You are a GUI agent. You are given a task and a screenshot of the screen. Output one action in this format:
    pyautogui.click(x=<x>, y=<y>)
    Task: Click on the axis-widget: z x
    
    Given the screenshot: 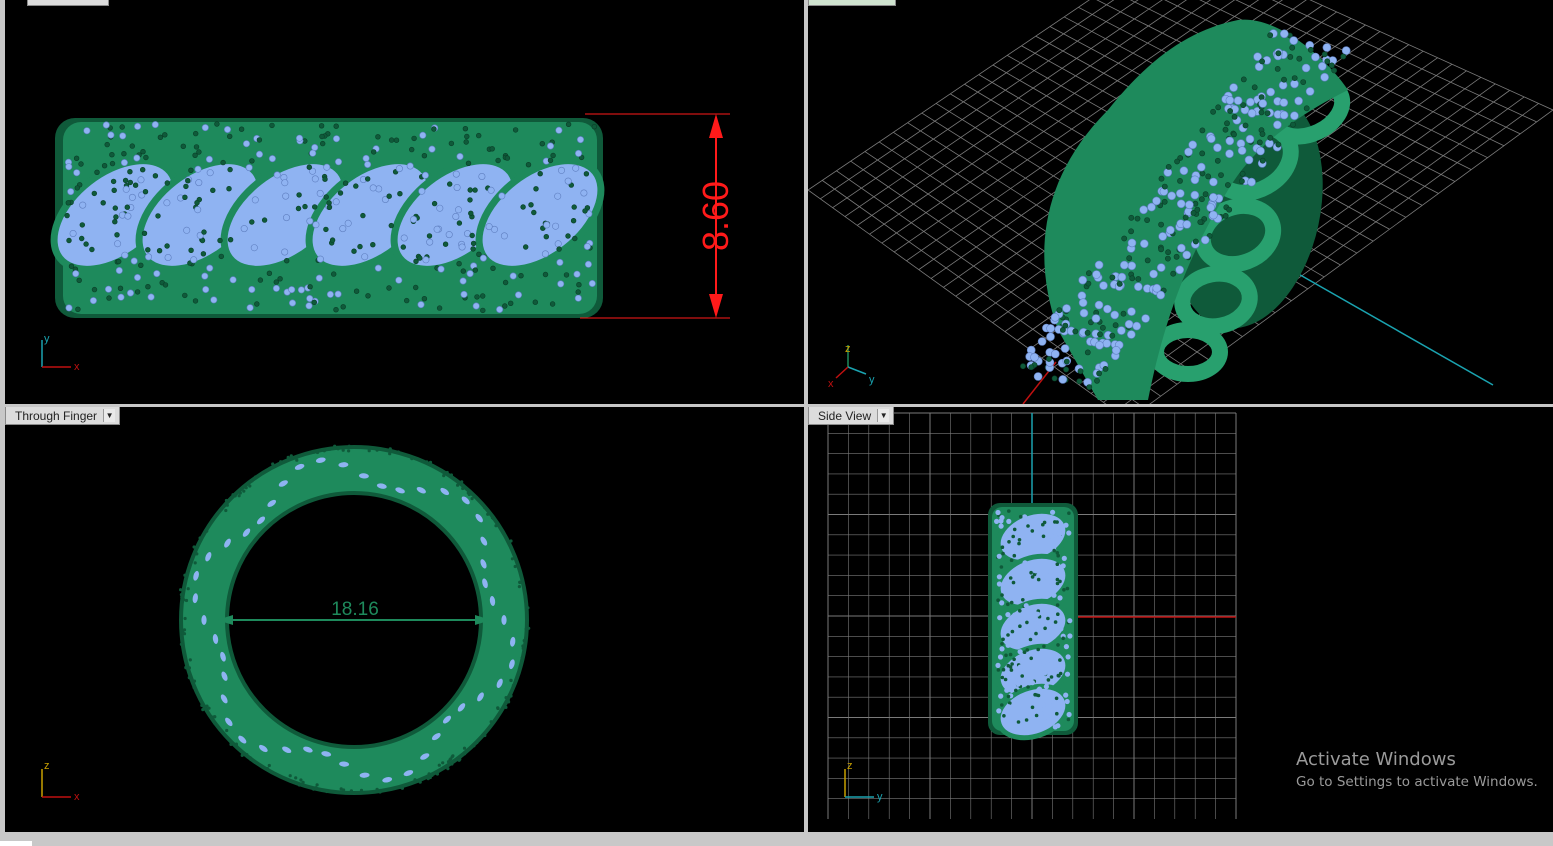 What is the action you would take?
    pyautogui.click(x=60, y=781)
    